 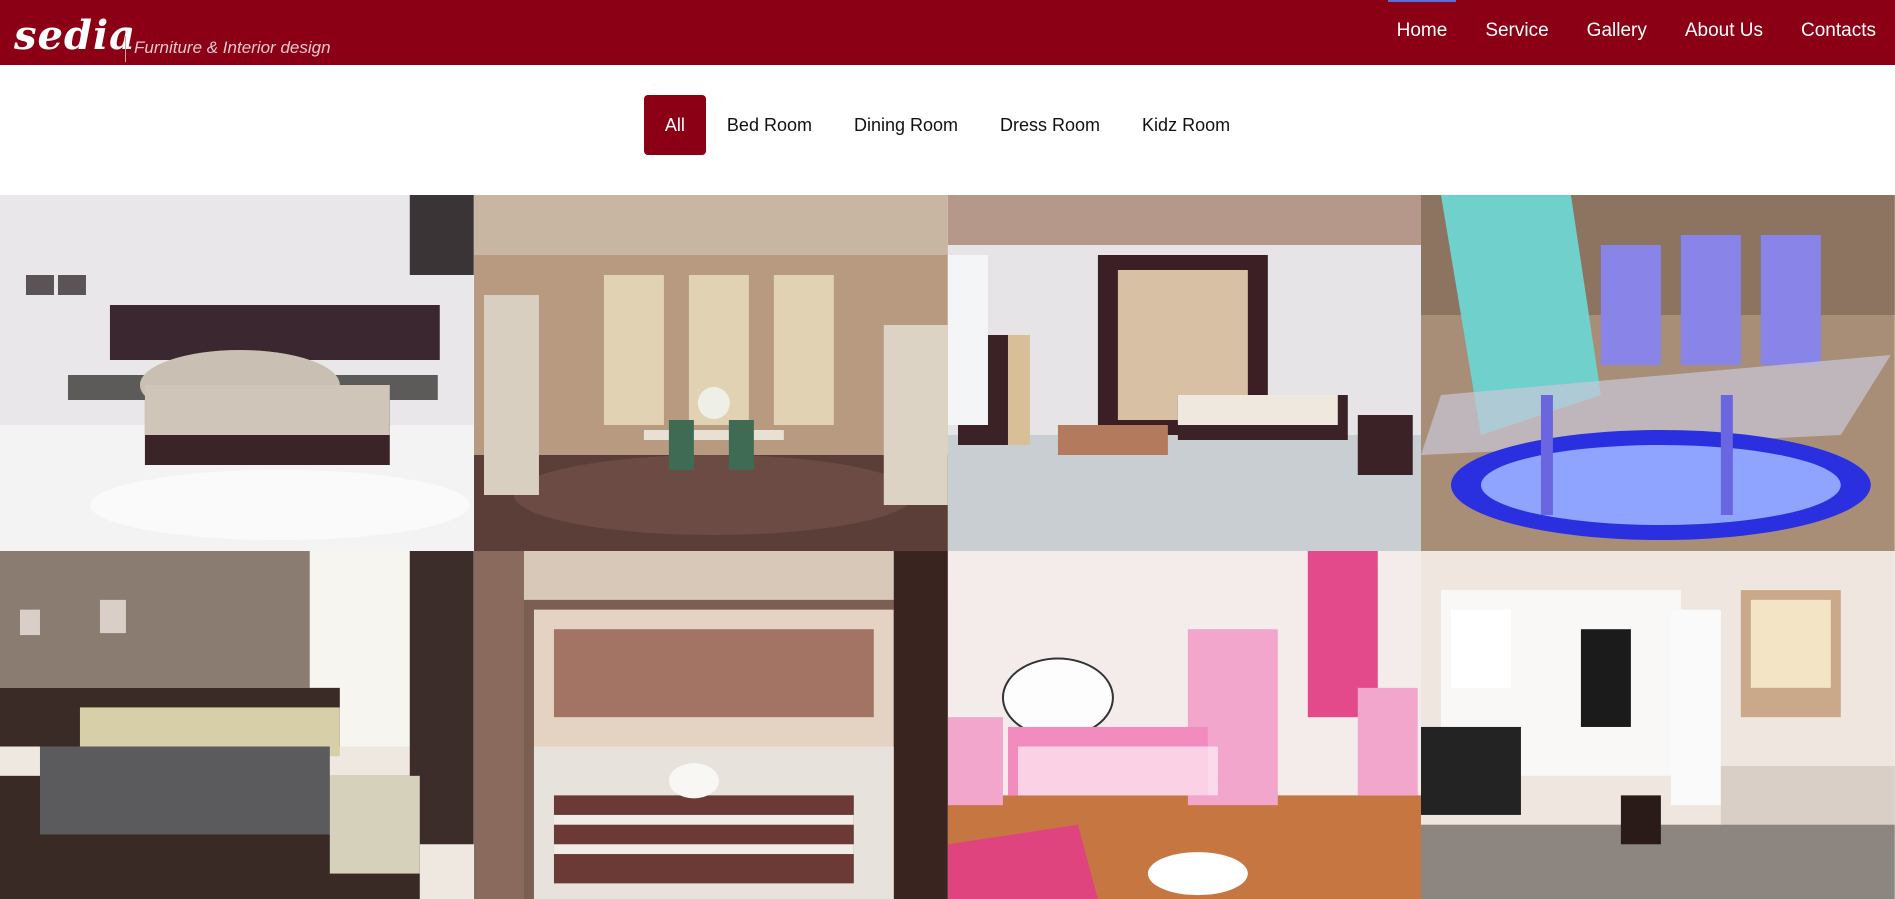 What do you see at coordinates (1617, 32) in the screenshot?
I see `nav-gallery: Gallery` at bounding box center [1617, 32].